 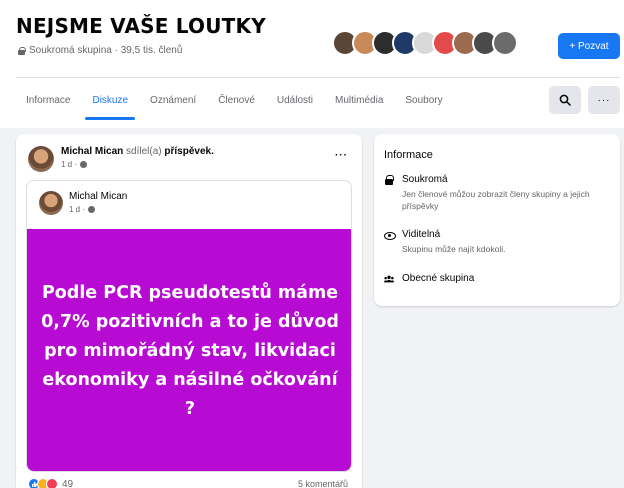 I want to click on shared-author-avatar, so click(x=51, y=203).